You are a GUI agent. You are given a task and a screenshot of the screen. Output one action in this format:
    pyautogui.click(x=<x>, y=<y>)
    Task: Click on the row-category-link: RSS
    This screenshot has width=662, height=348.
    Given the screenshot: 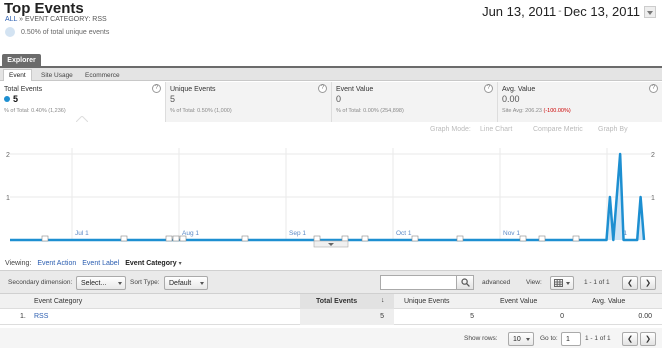 What is the action you would take?
    pyautogui.click(x=41, y=316)
    